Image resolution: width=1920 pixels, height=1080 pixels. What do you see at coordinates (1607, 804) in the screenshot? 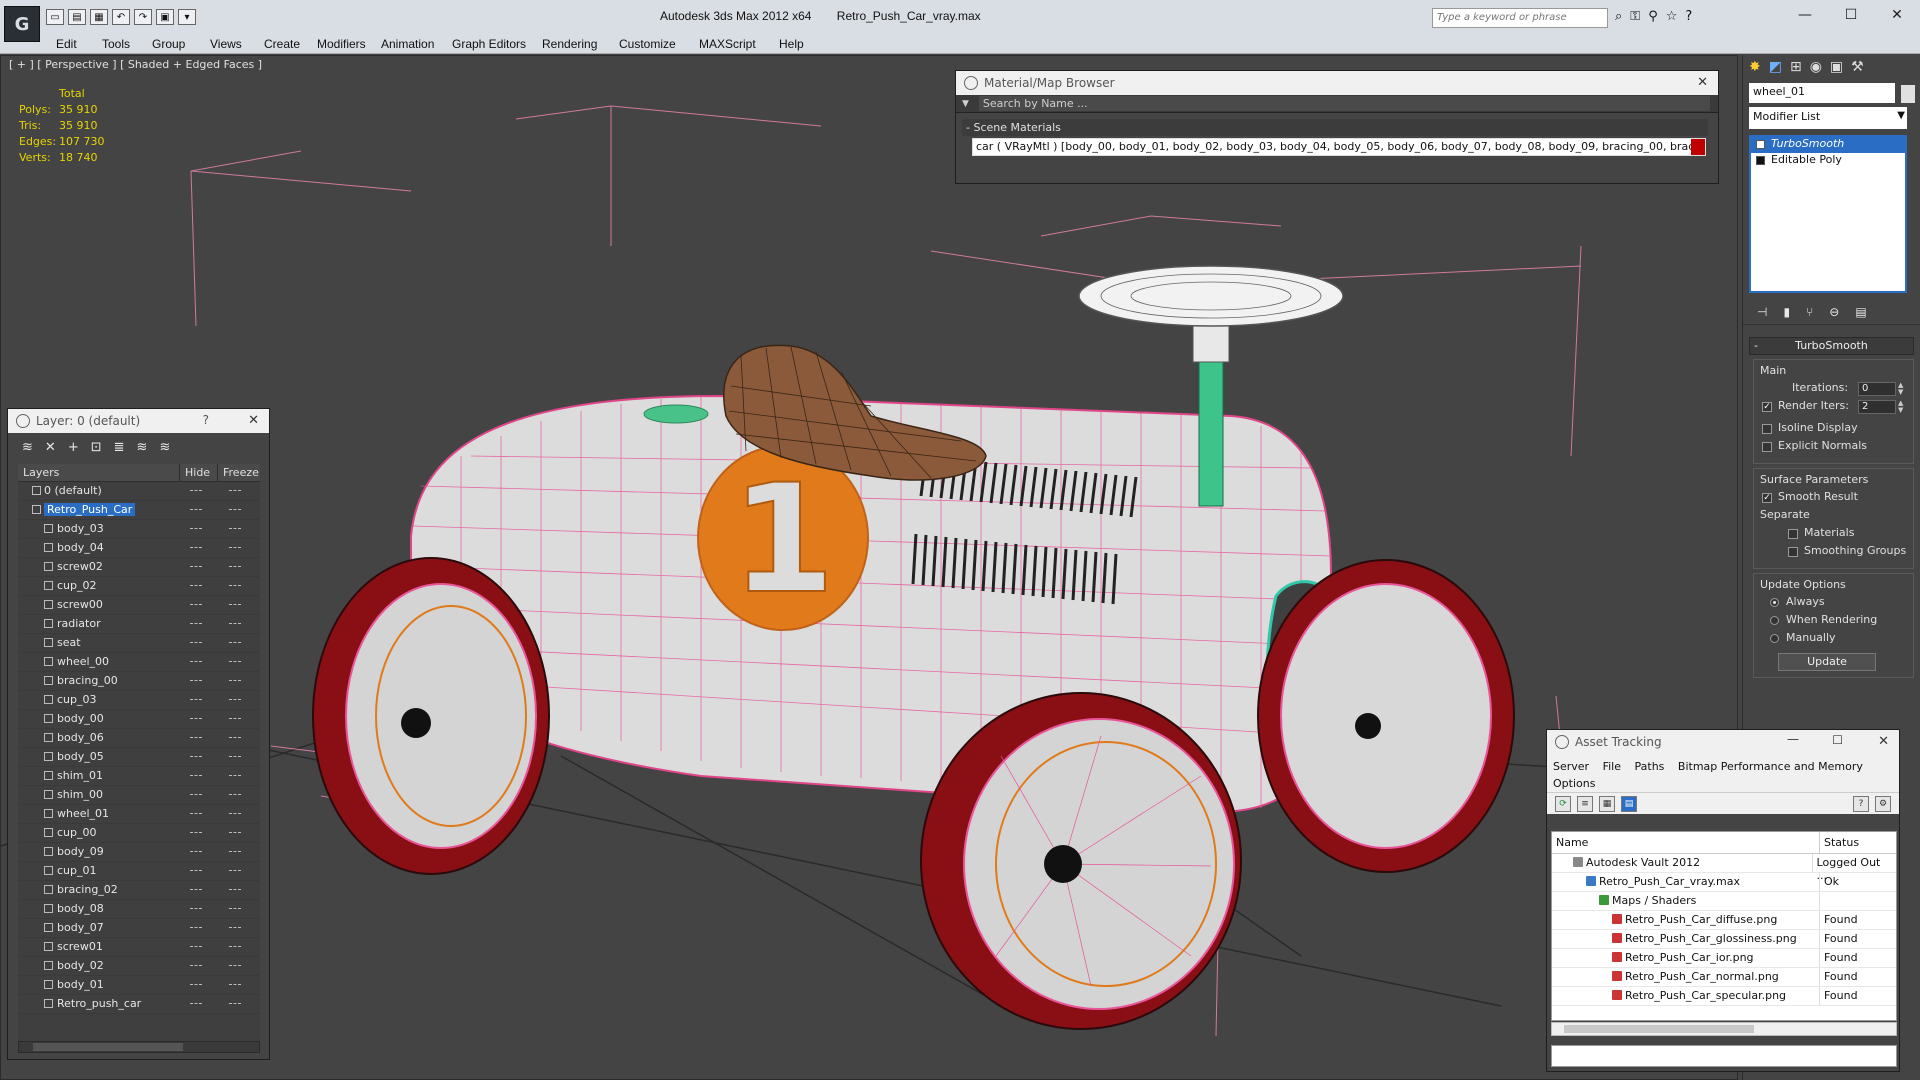
I see `thumbnail-view-icon: ▦` at bounding box center [1607, 804].